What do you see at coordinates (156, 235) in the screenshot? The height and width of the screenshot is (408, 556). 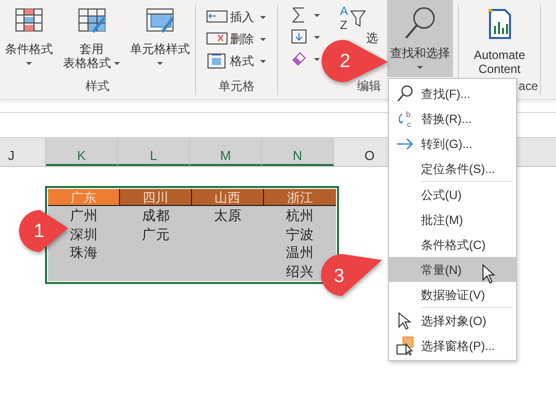 I see `table-cell-text: 广元` at bounding box center [156, 235].